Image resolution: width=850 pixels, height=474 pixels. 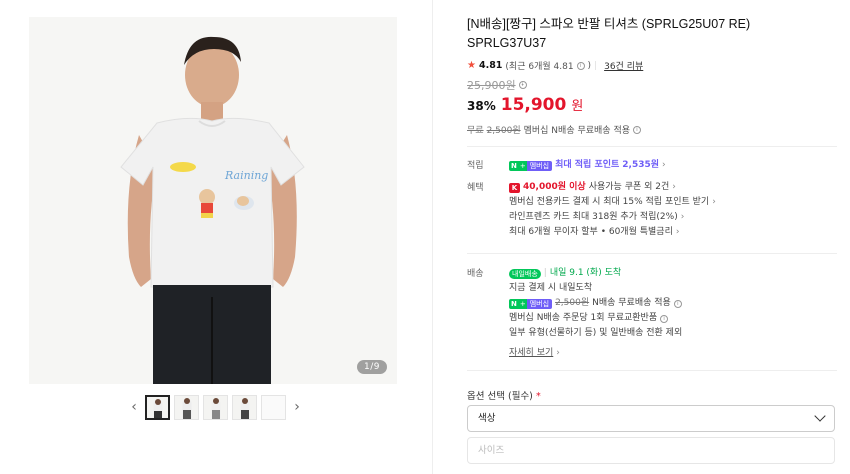 I want to click on coupon-row: K 40,000원 이상 사용가능 쿠폰 외 2건 ›, so click(x=674, y=187).